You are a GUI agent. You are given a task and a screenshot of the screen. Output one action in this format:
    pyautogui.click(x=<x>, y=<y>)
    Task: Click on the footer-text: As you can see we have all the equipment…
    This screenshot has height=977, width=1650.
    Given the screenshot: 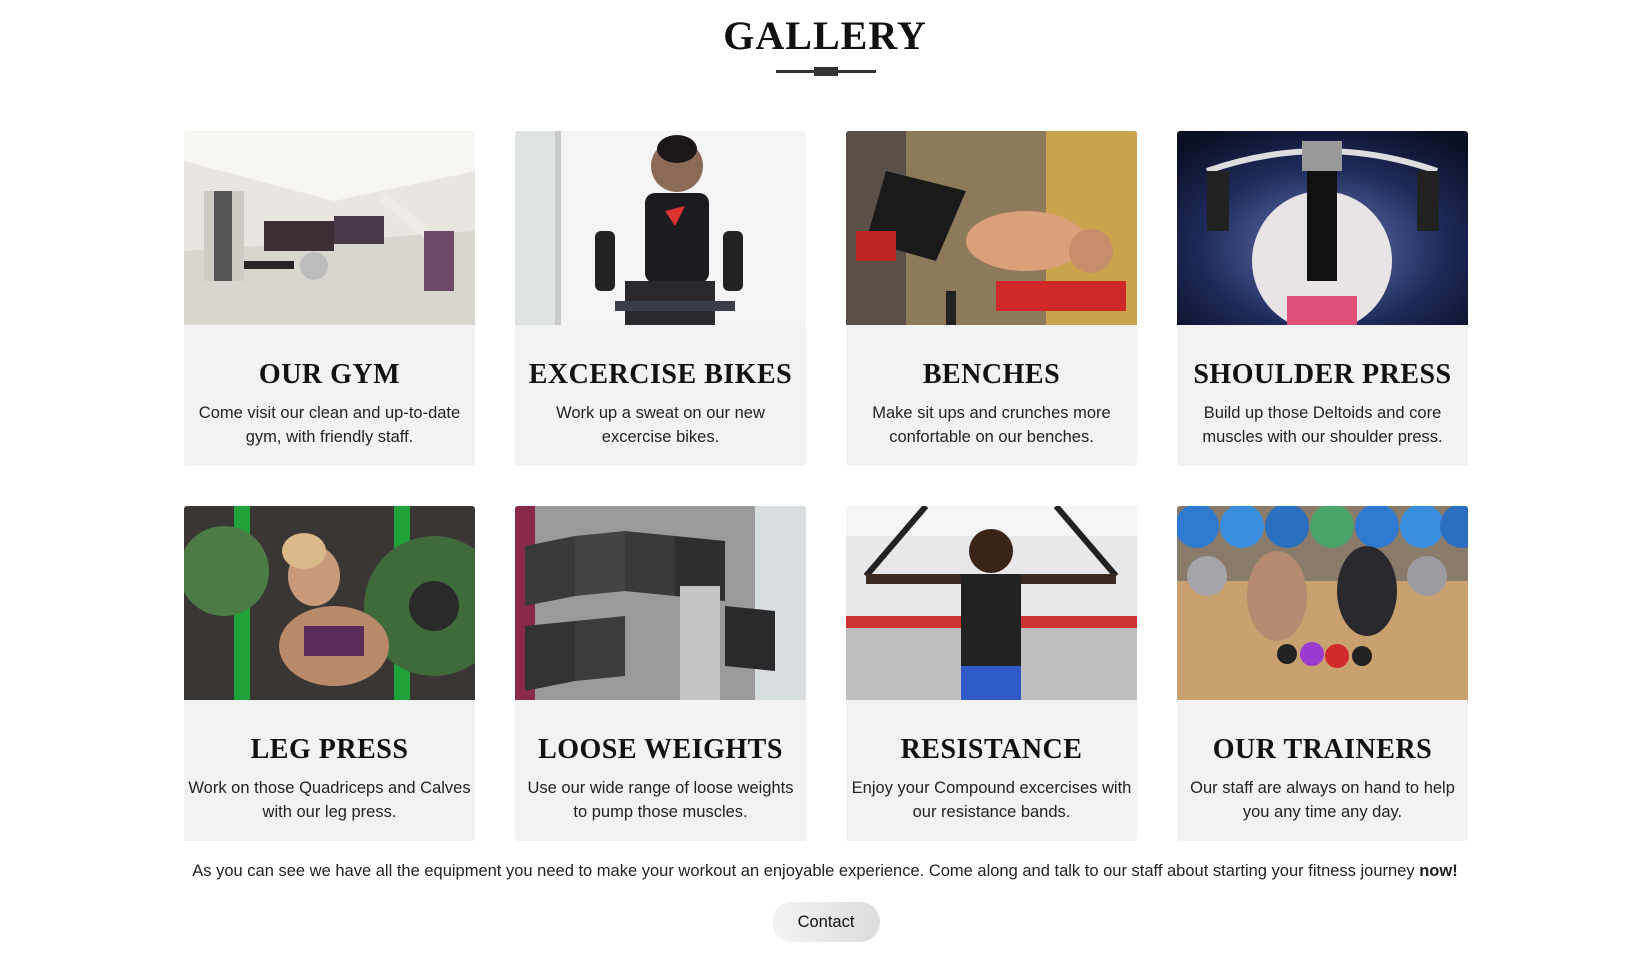 What is the action you would take?
    pyautogui.click(x=825, y=871)
    